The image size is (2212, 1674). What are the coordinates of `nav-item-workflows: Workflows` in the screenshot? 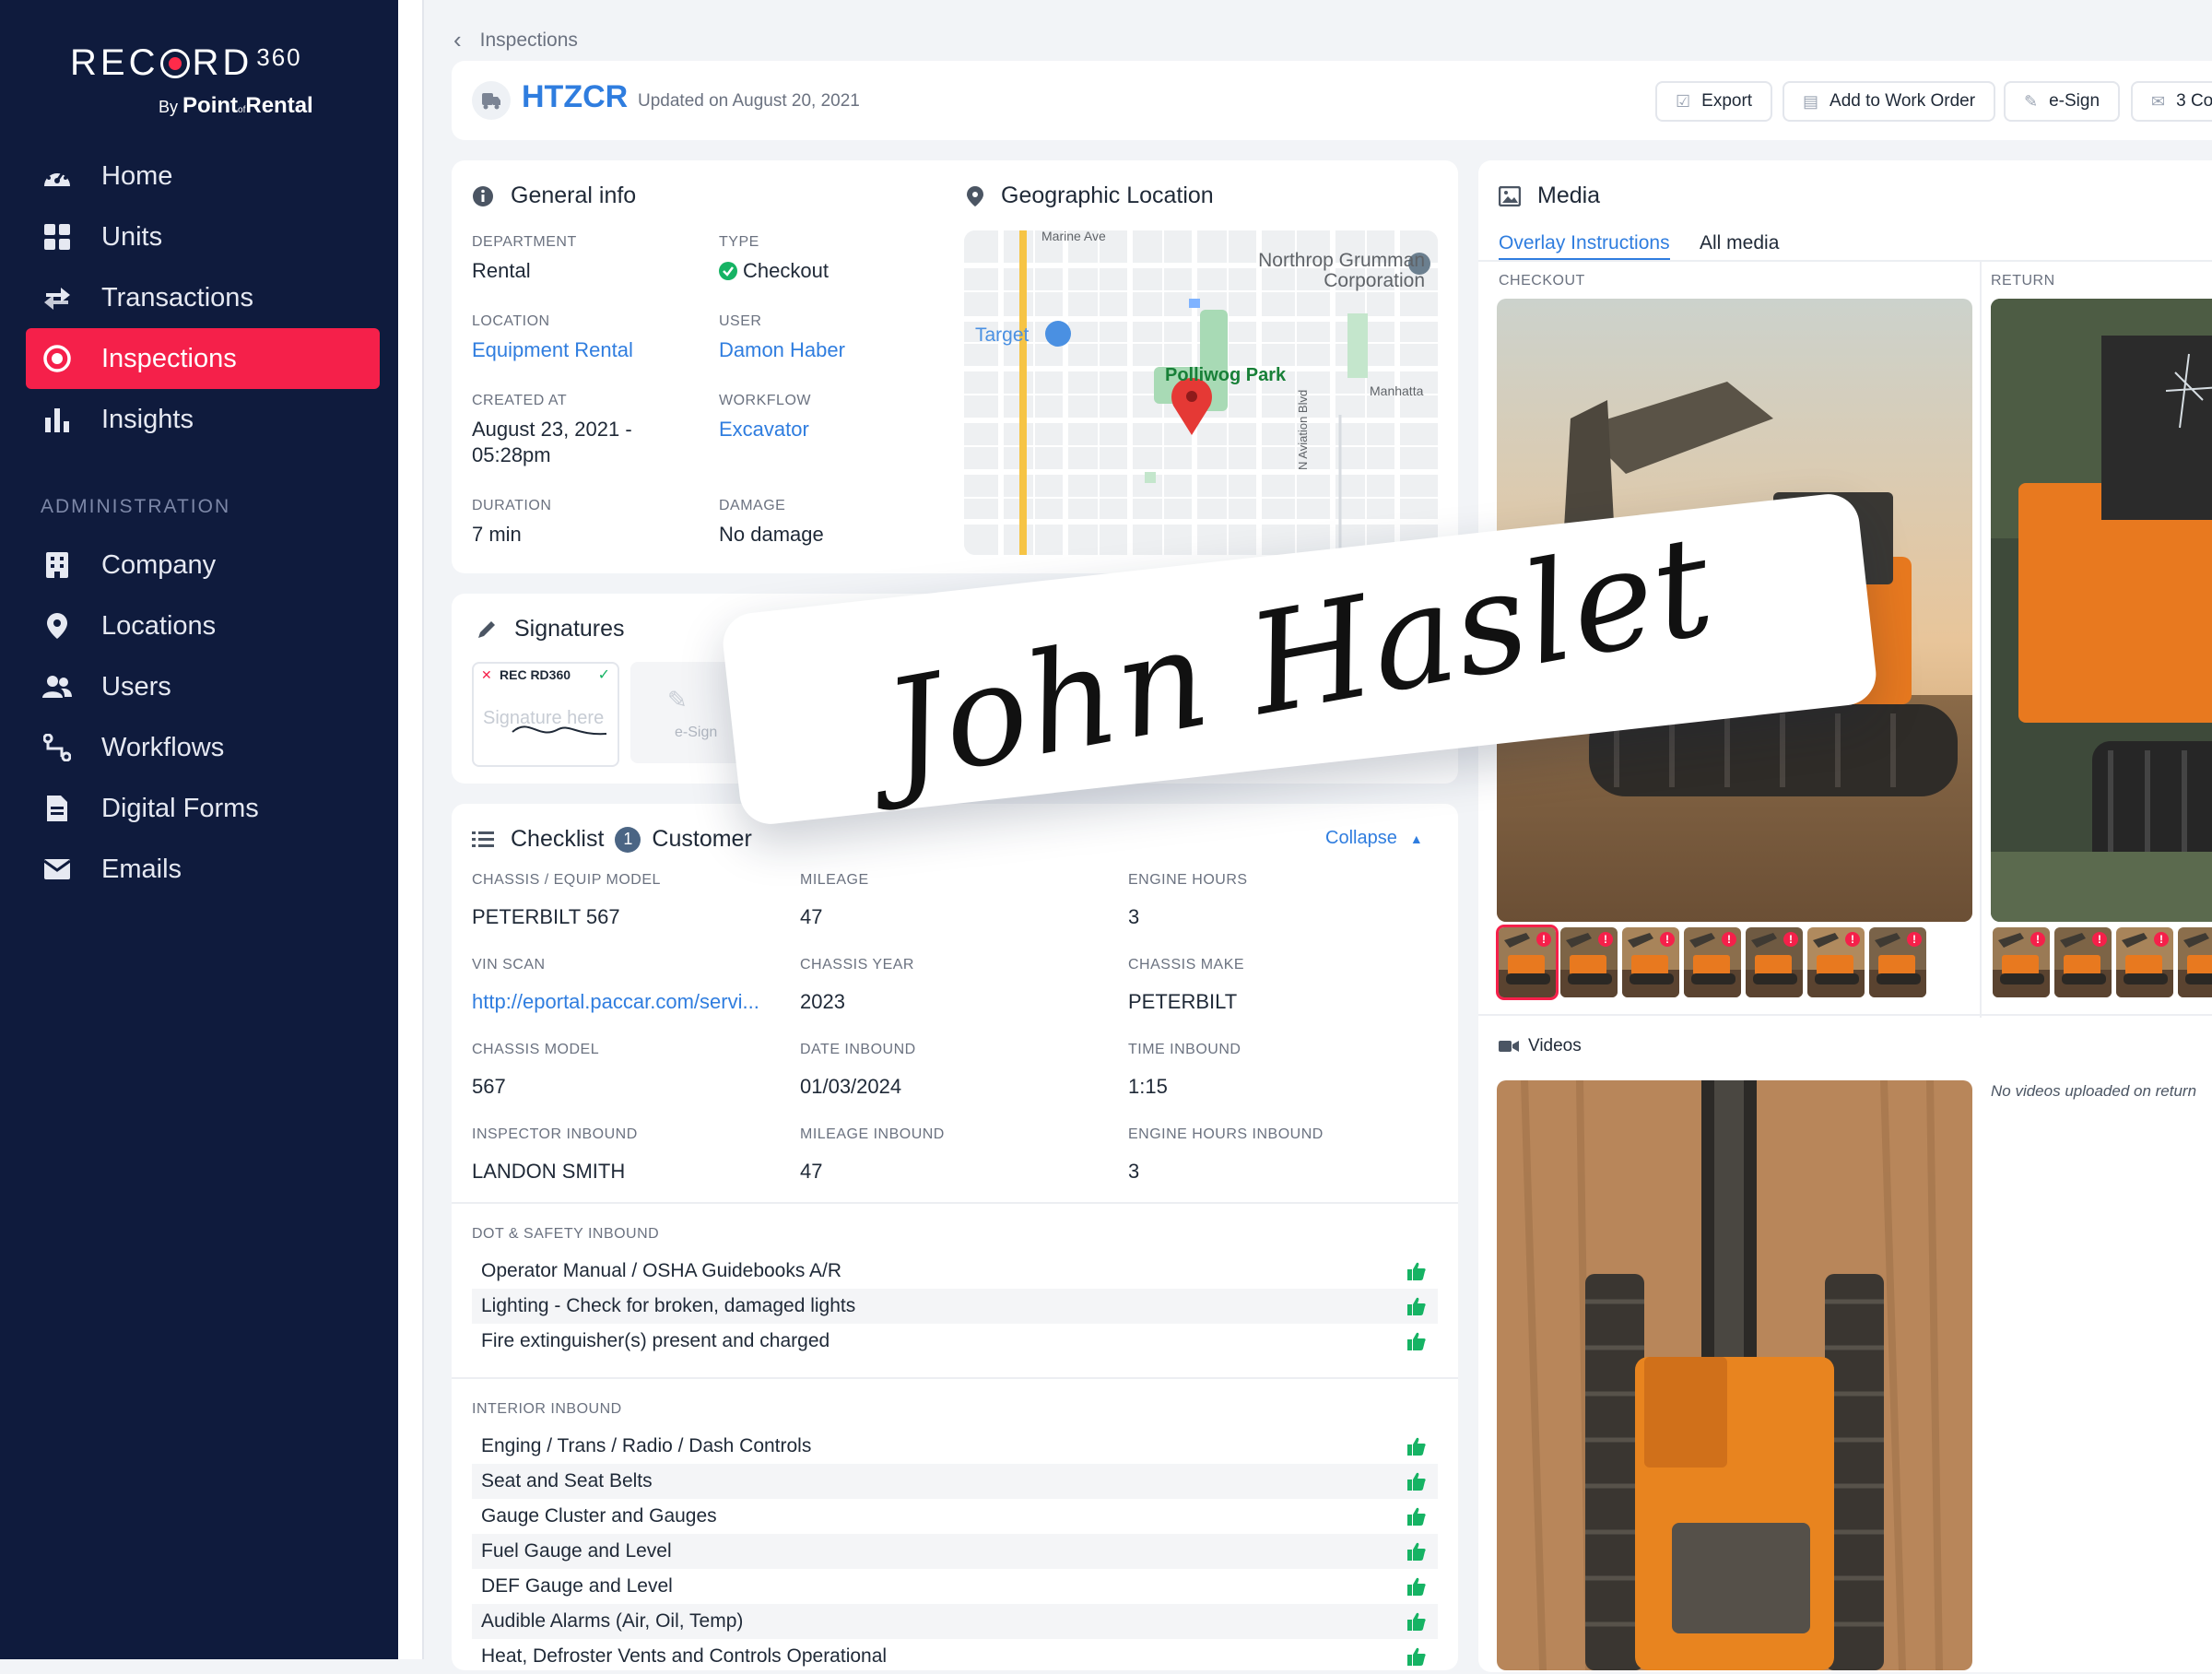 It's located at (203, 747).